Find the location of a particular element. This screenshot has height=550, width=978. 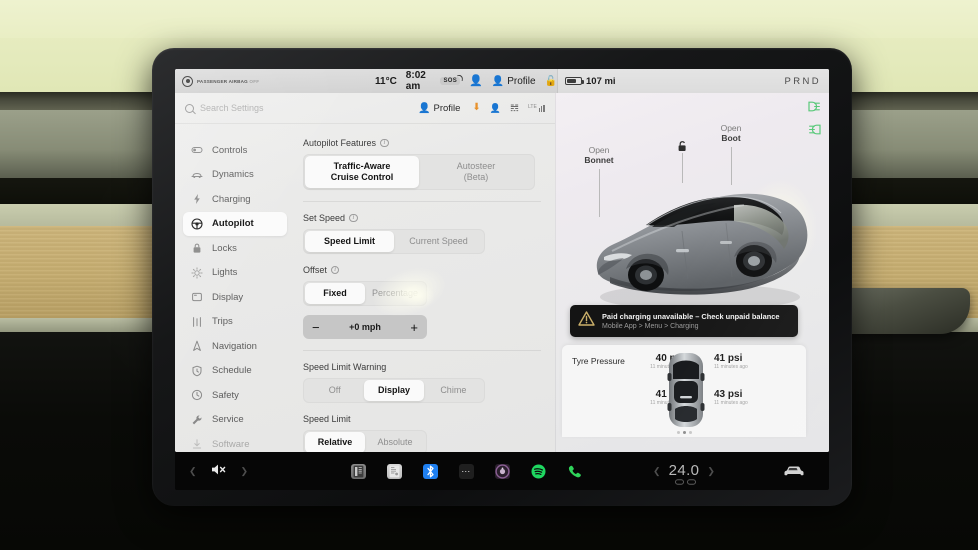

setting-group-speed-limit-warning: Speed Limit Warning Off Display Chime is located at coordinates (422, 376).